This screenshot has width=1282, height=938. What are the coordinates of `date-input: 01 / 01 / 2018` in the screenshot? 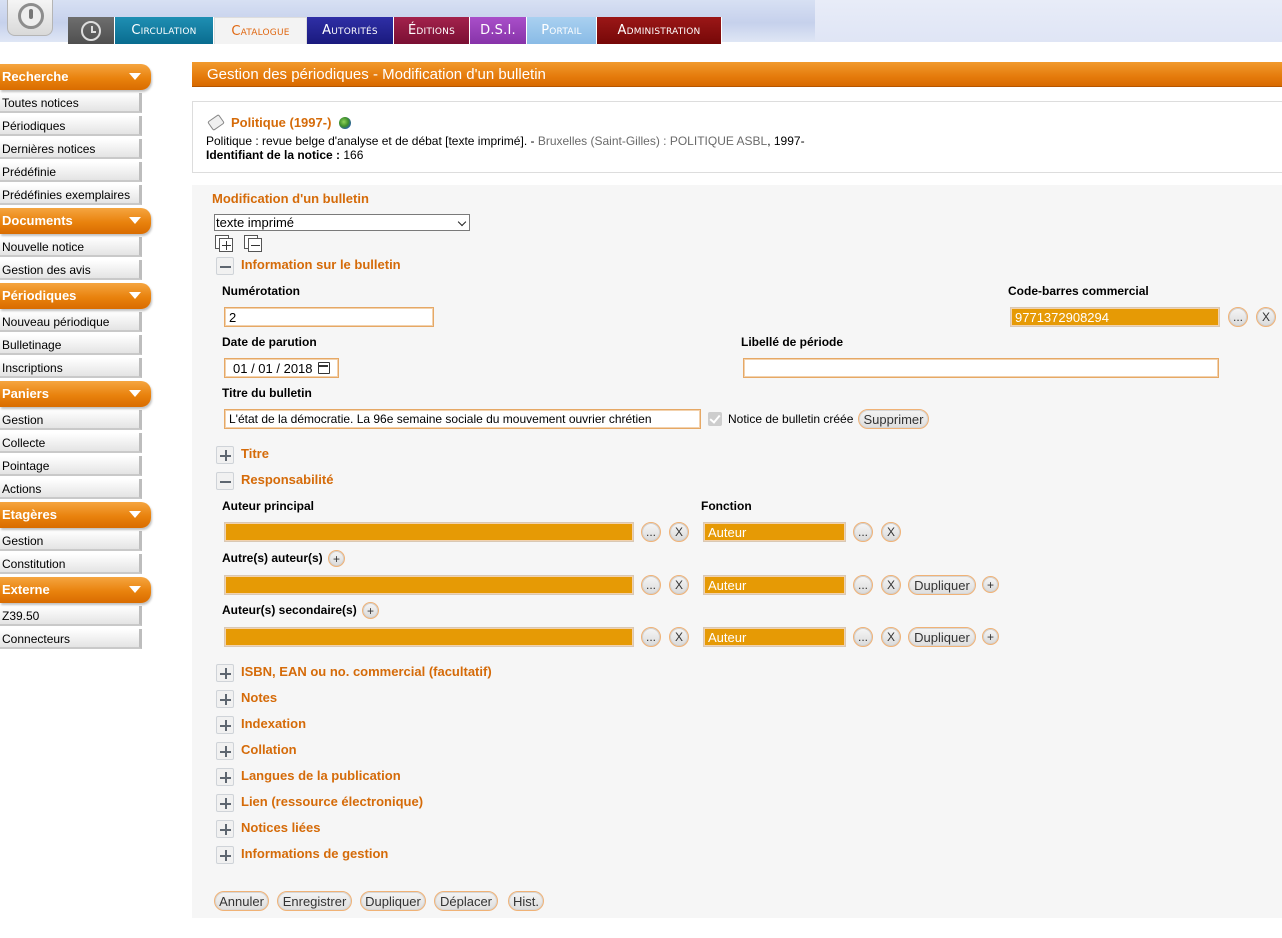 It's located at (281, 368).